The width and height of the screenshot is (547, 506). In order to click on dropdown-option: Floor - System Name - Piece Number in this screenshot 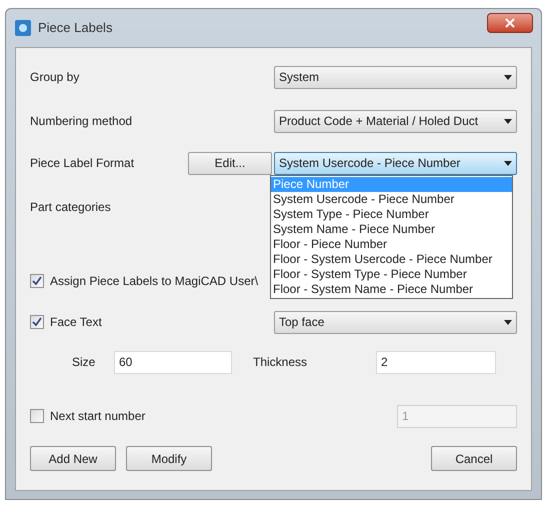, I will do `click(391, 289)`.